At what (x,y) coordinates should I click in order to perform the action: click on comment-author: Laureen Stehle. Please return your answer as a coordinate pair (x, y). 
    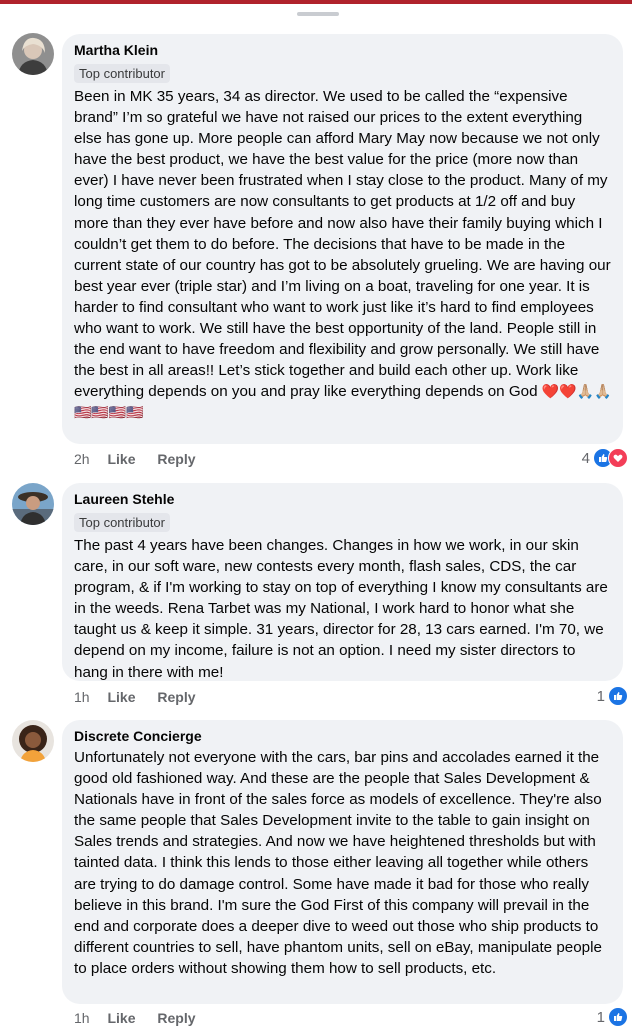
    Looking at the image, I should click on (343, 499).